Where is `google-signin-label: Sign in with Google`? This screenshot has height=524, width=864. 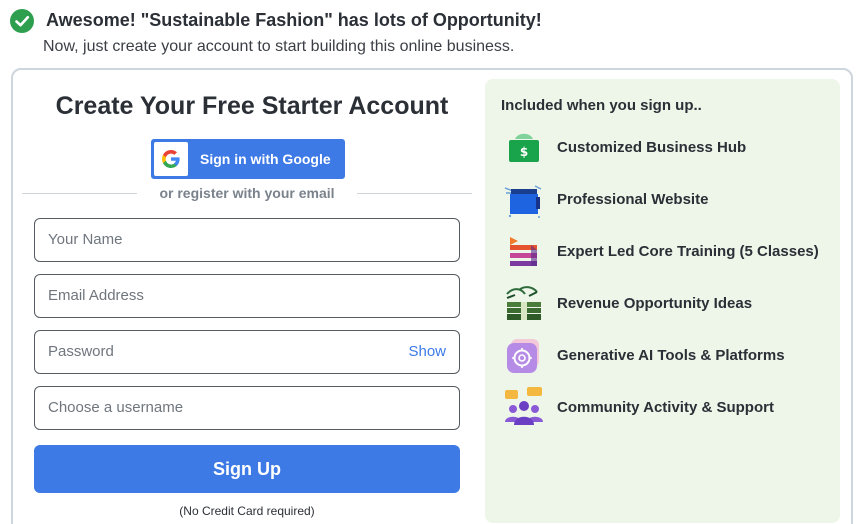
google-signin-label: Sign in with Google is located at coordinates (265, 159).